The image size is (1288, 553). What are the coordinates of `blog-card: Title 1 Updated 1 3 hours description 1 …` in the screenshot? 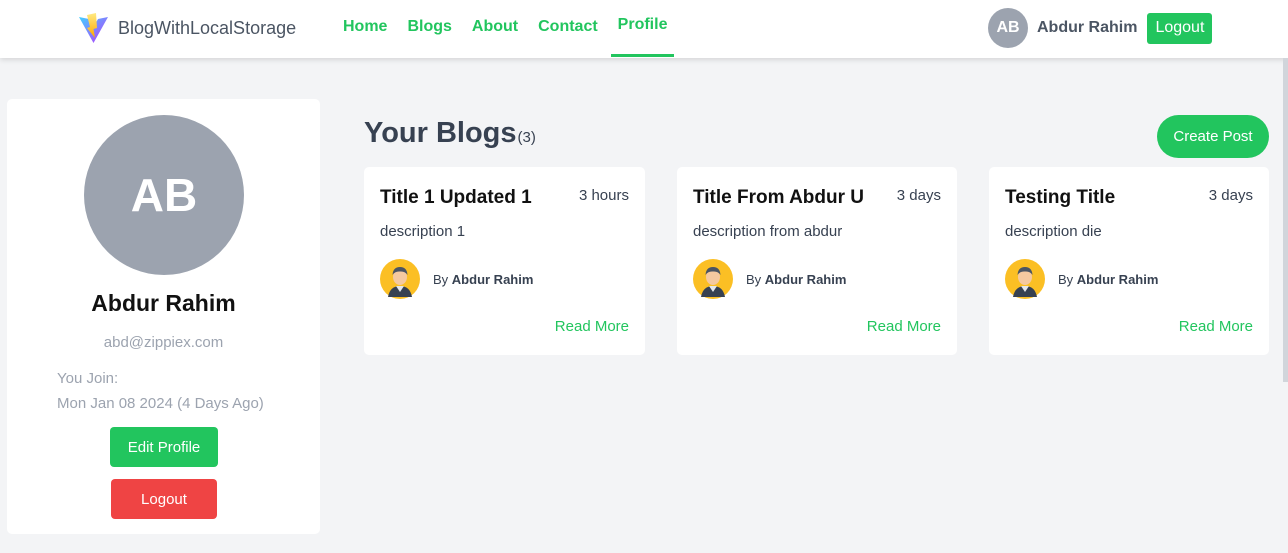 It's located at (504, 261).